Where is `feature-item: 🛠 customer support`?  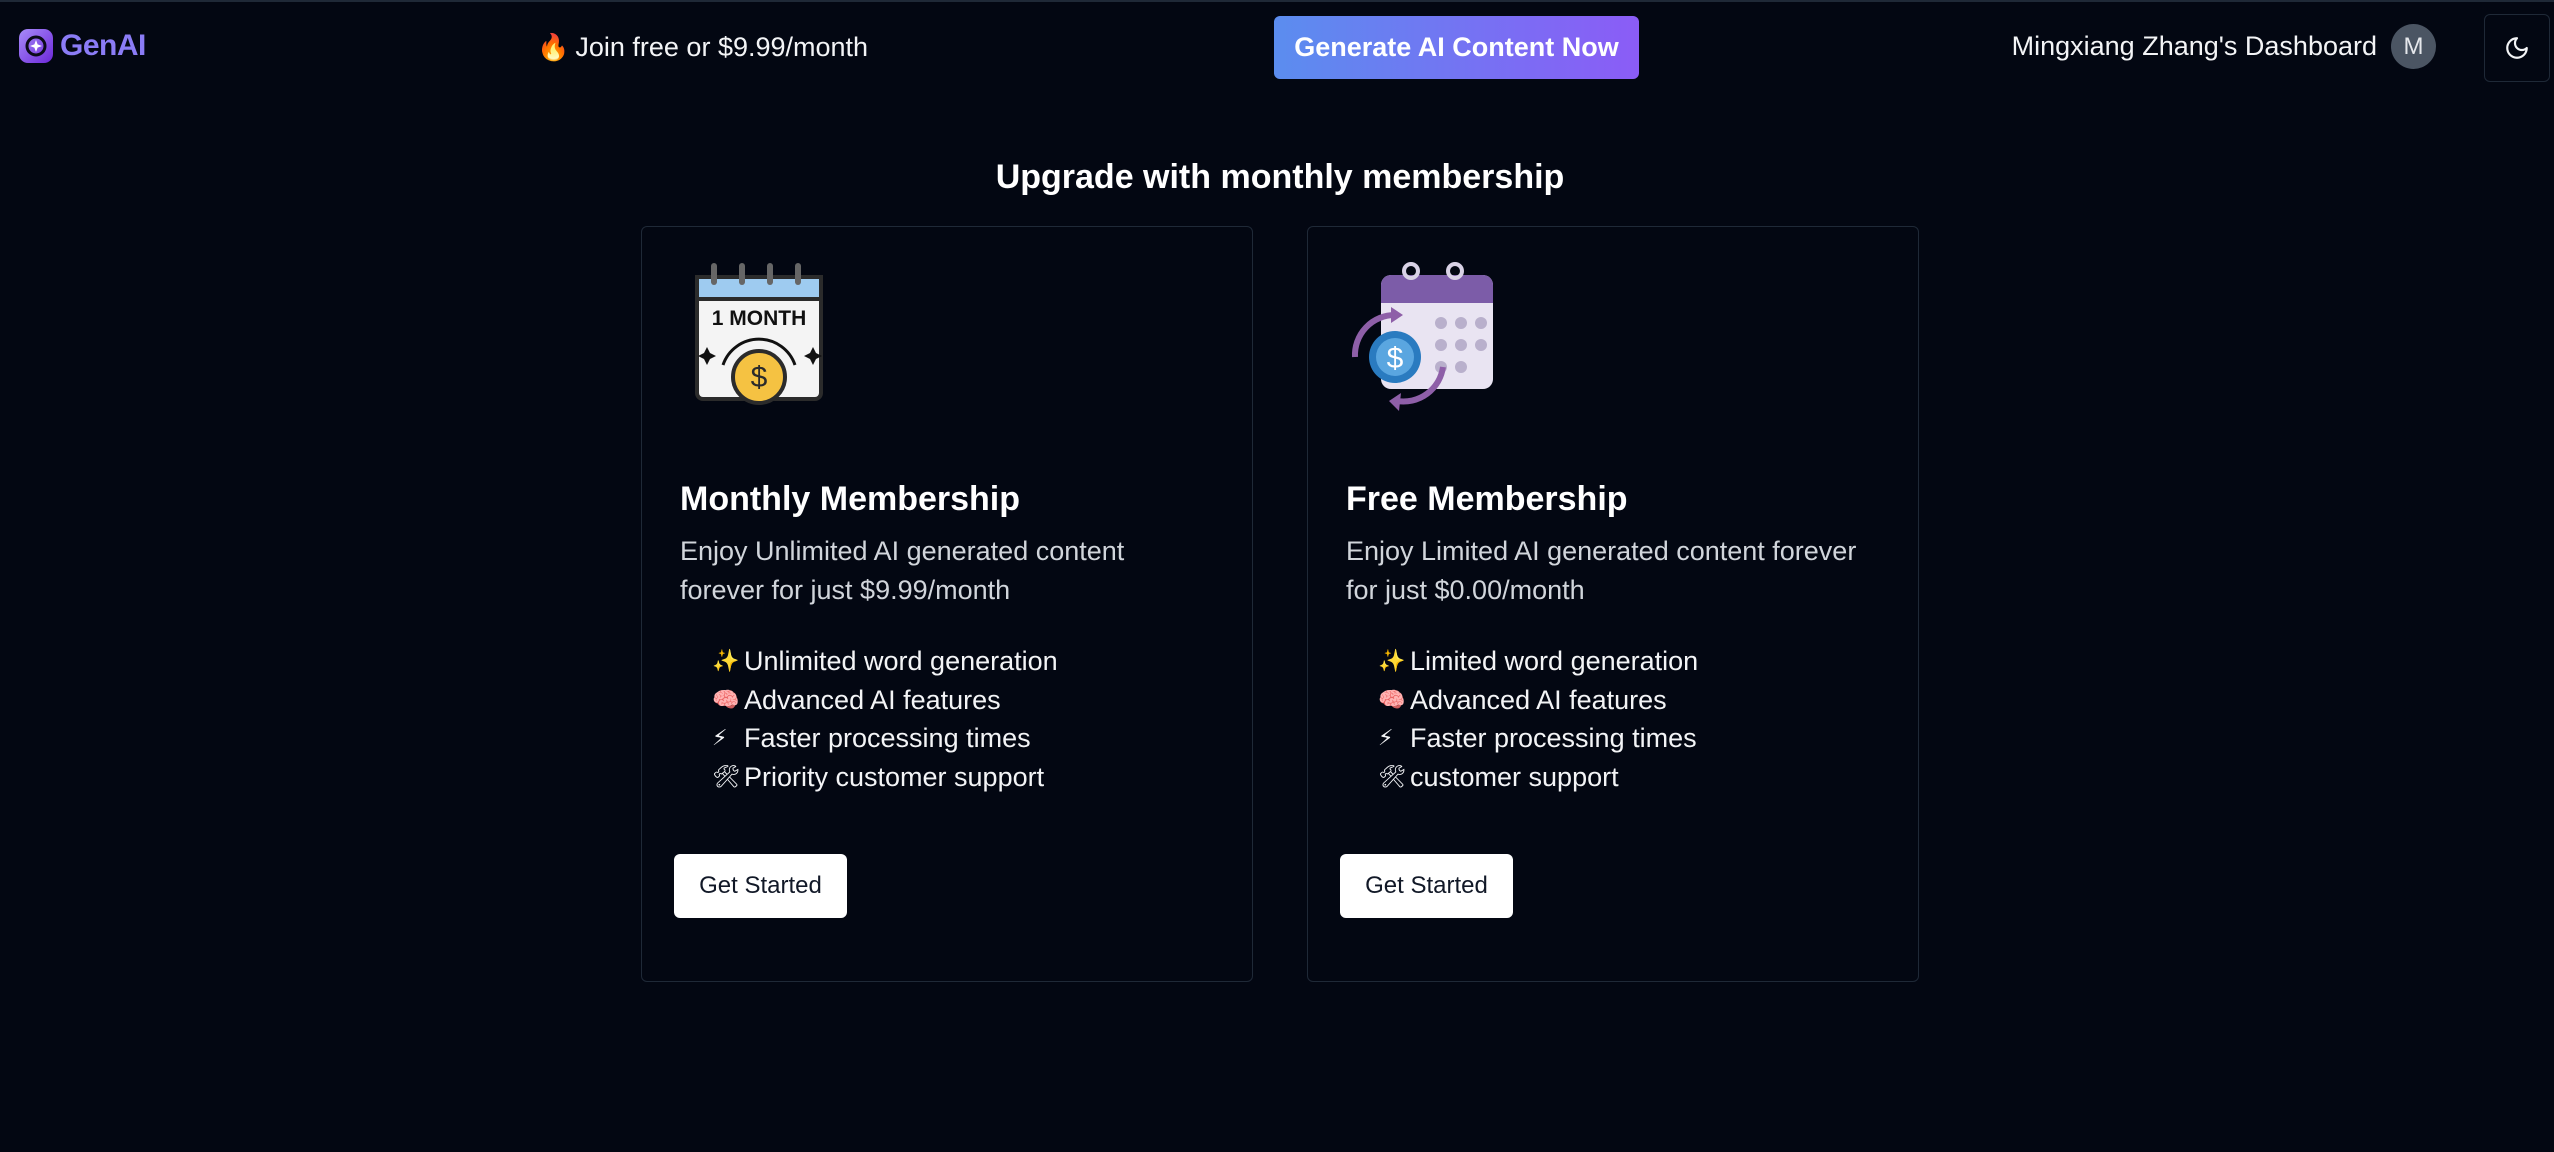
feature-item: 🛠 customer support is located at coordinates (1538, 777).